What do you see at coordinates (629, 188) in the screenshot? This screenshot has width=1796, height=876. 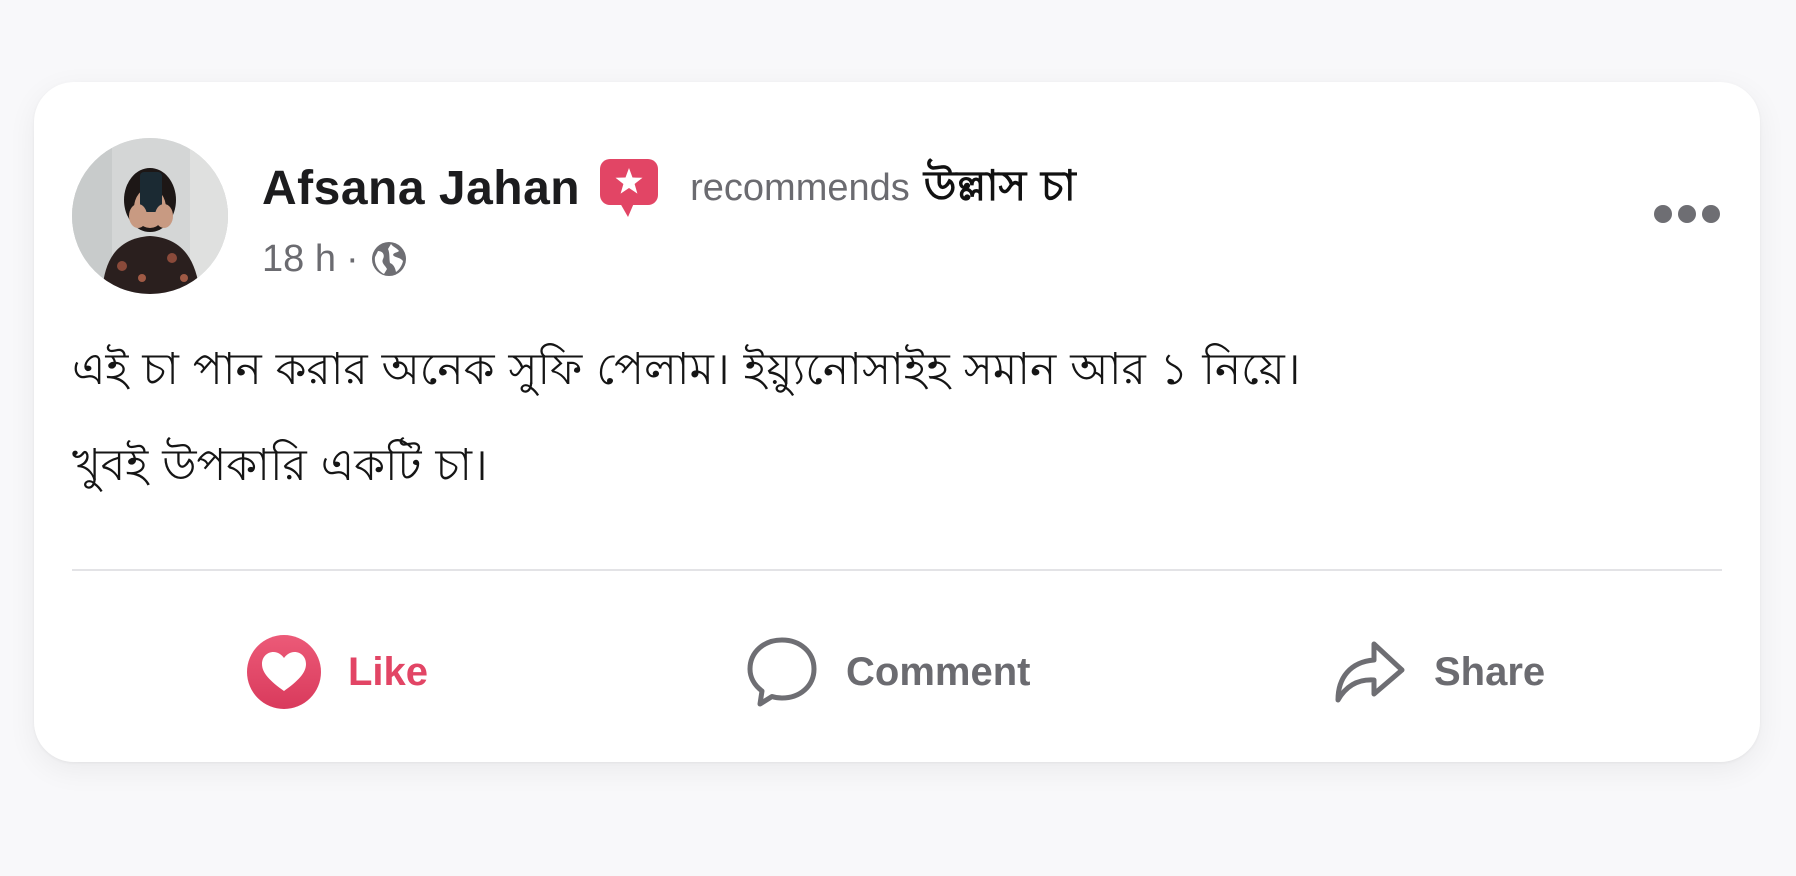 I see `star-speech-bubble-icon` at bounding box center [629, 188].